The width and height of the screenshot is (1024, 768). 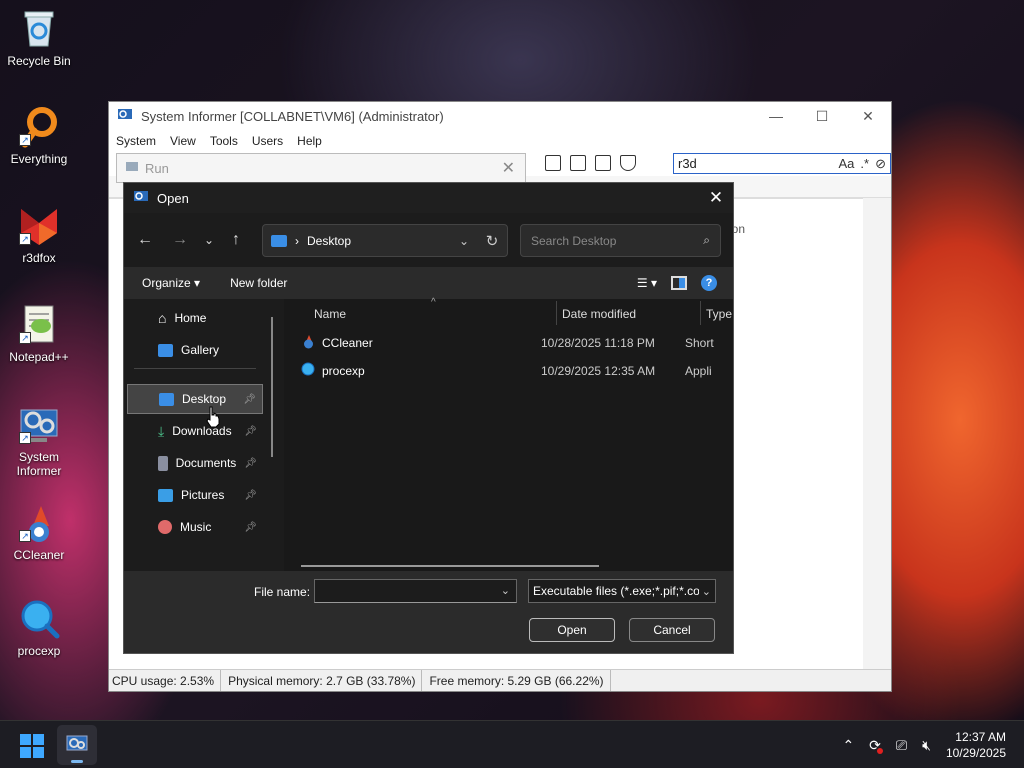 What do you see at coordinates (848, 745) in the screenshot?
I see `show-hidden-icons-chevron-icon: ⌃` at bounding box center [848, 745].